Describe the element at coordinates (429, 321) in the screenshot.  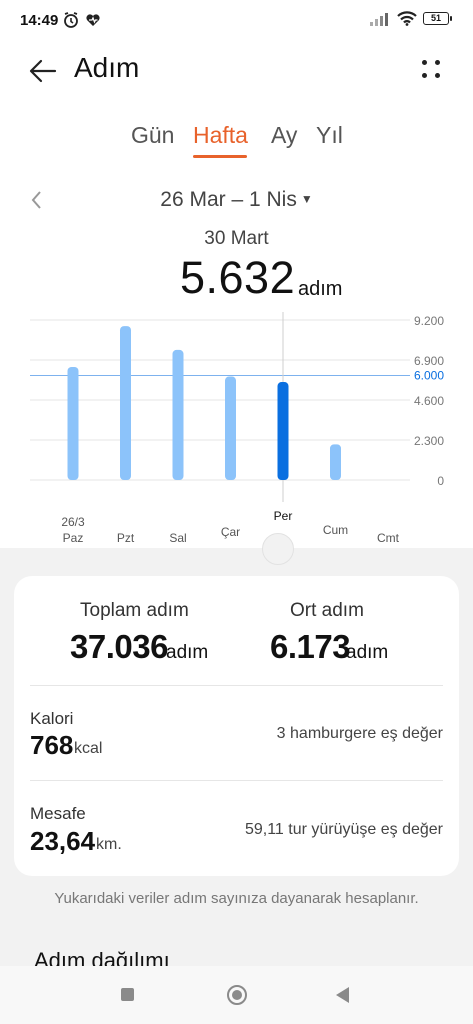
I see `y-tick-label: 9.200` at that location.